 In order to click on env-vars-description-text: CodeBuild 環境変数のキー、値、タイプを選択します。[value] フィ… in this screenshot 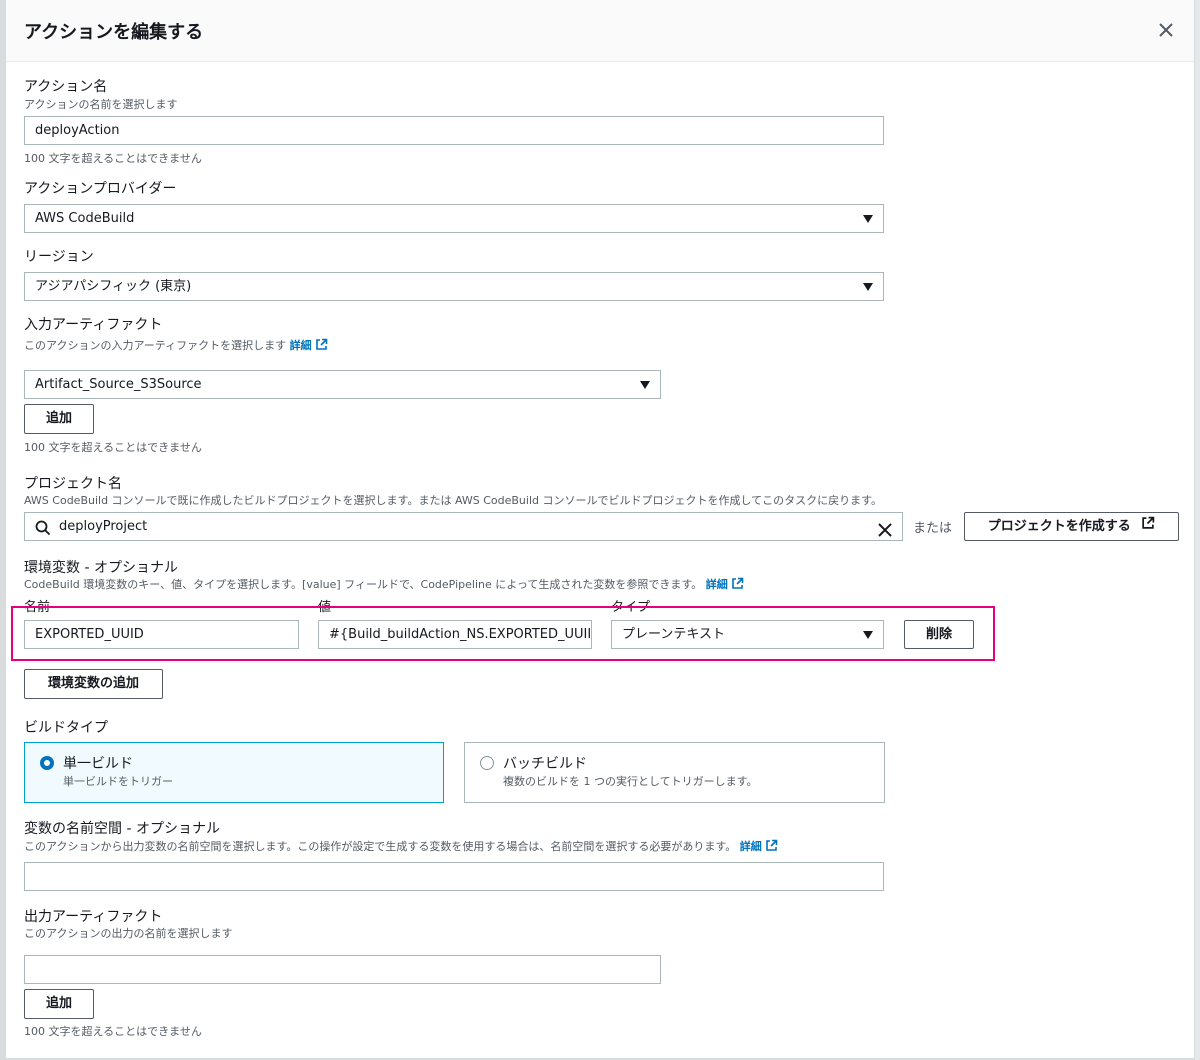, I will do `click(363, 584)`.